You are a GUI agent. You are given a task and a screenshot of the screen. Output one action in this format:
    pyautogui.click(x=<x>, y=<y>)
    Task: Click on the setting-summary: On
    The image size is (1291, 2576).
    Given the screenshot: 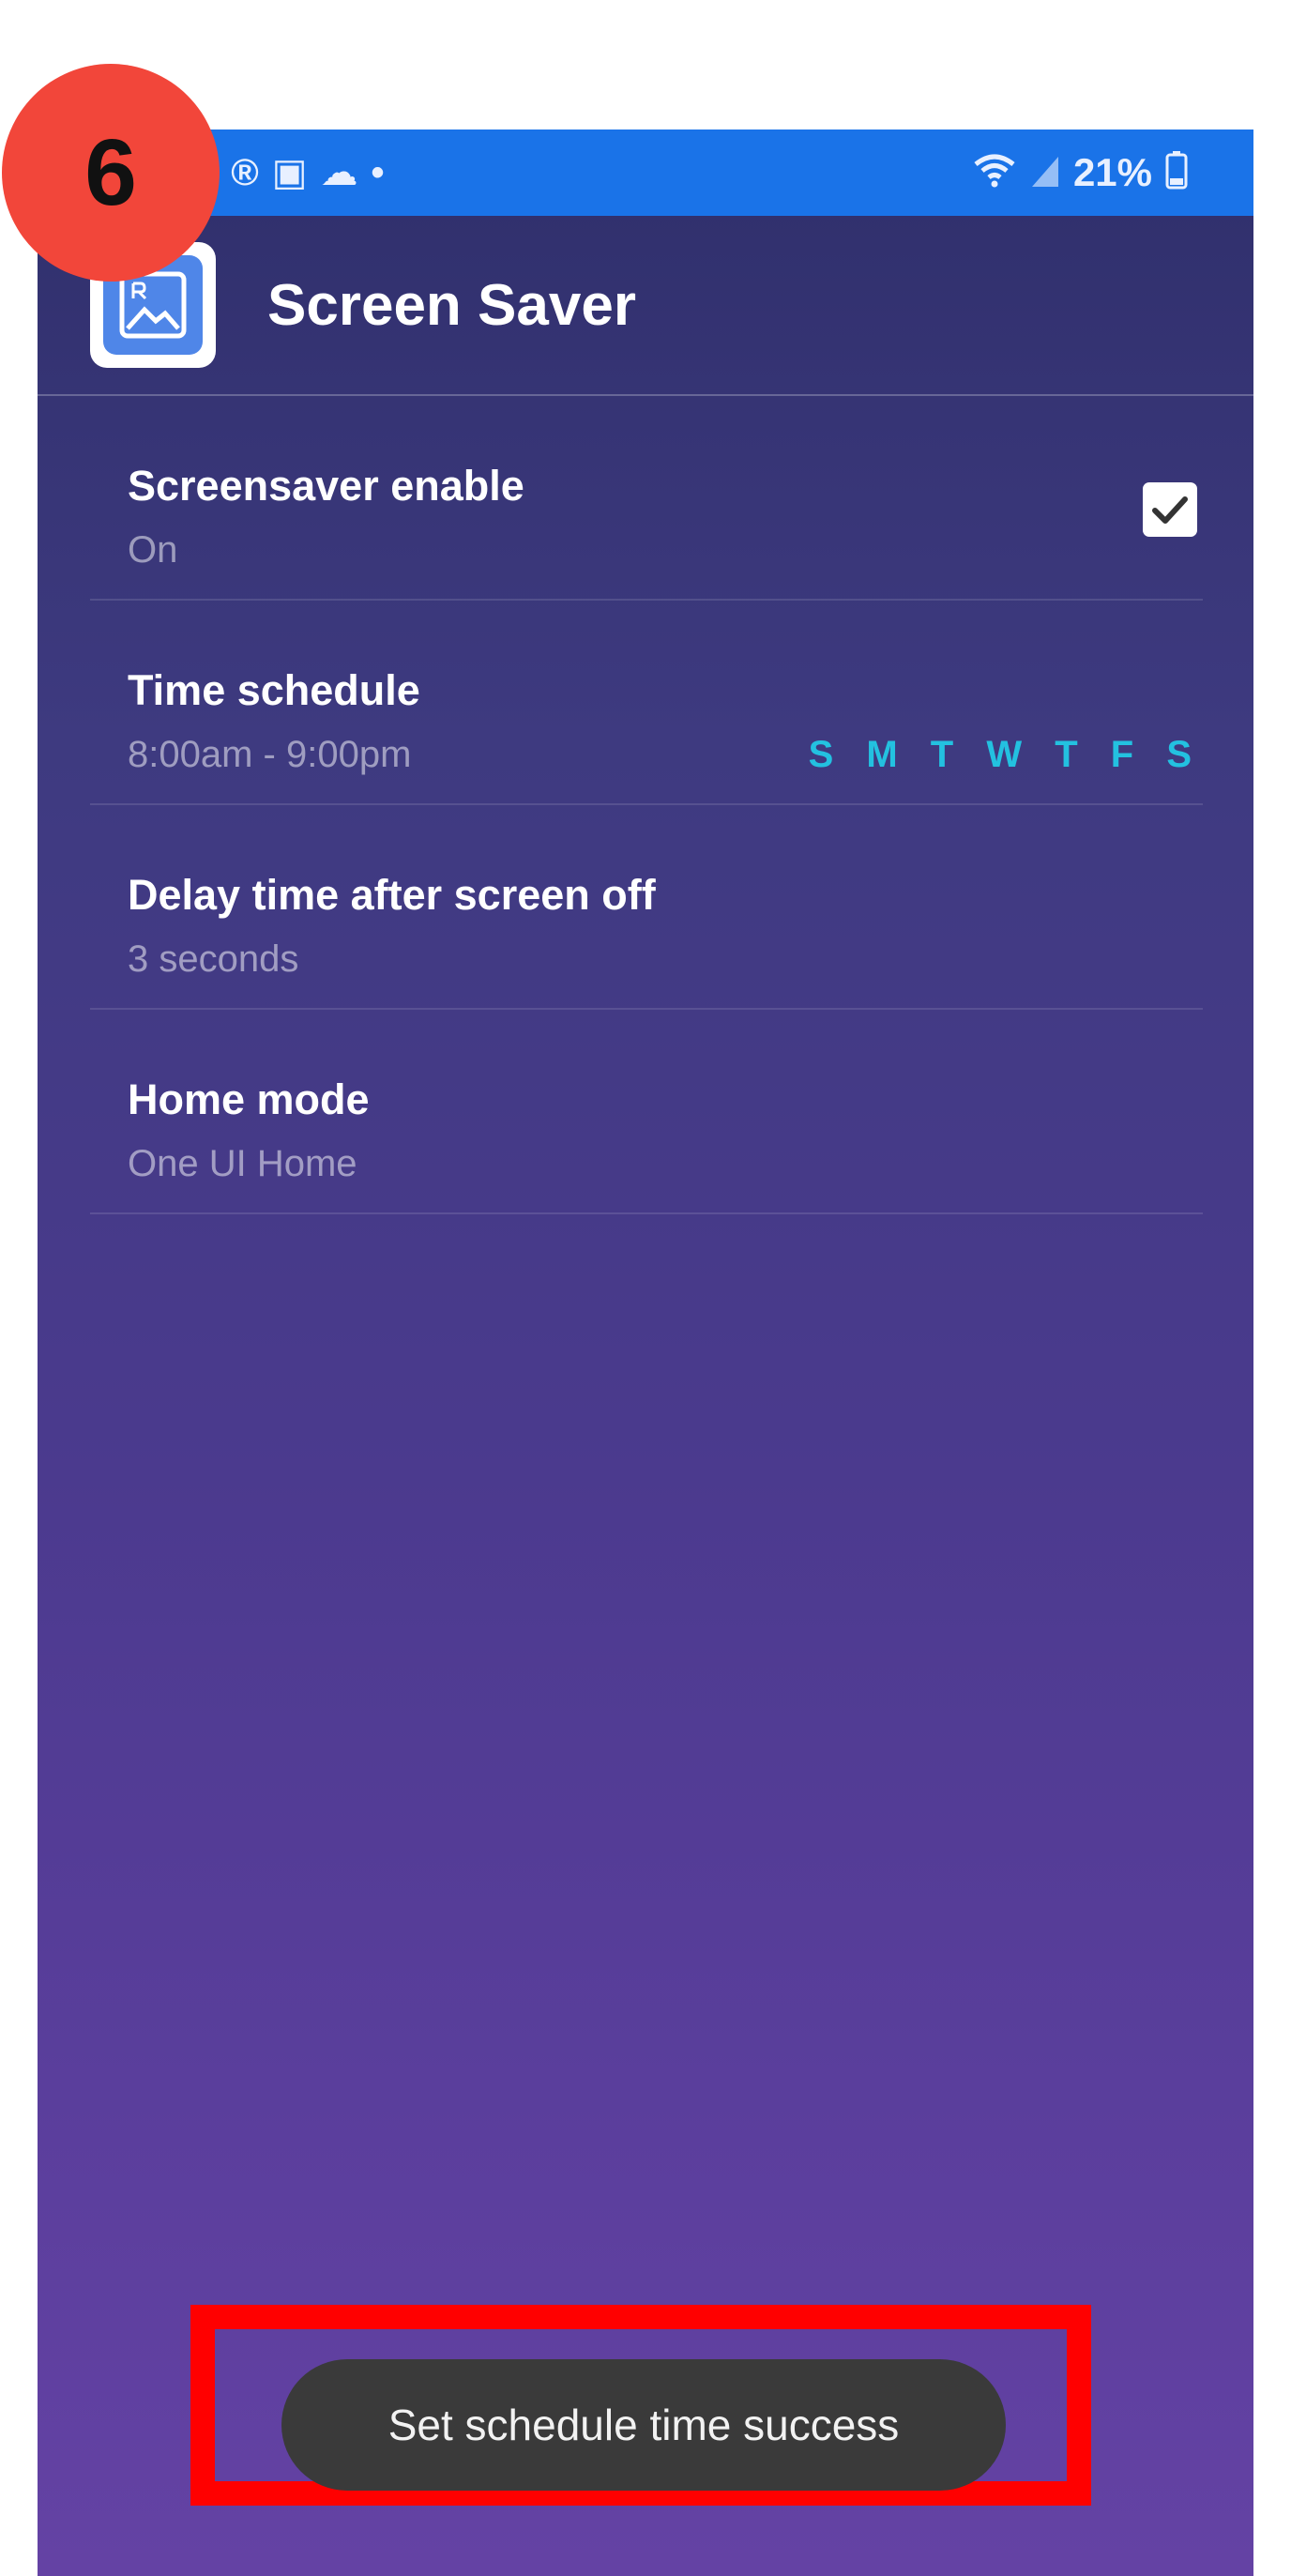 What is the action you would take?
    pyautogui.click(x=153, y=550)
    